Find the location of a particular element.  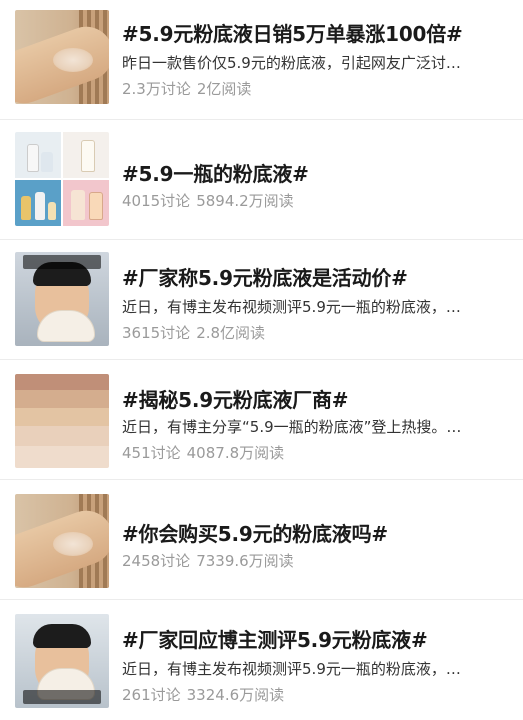

product-bottles-thumbnail is located at coordinates (62, 179).